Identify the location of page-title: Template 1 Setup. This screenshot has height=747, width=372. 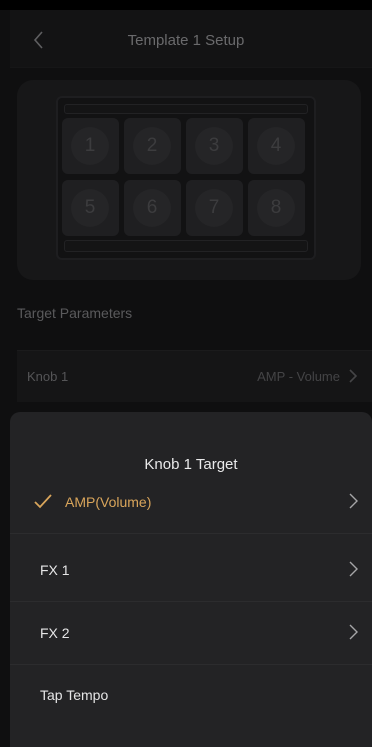
(186, 40).